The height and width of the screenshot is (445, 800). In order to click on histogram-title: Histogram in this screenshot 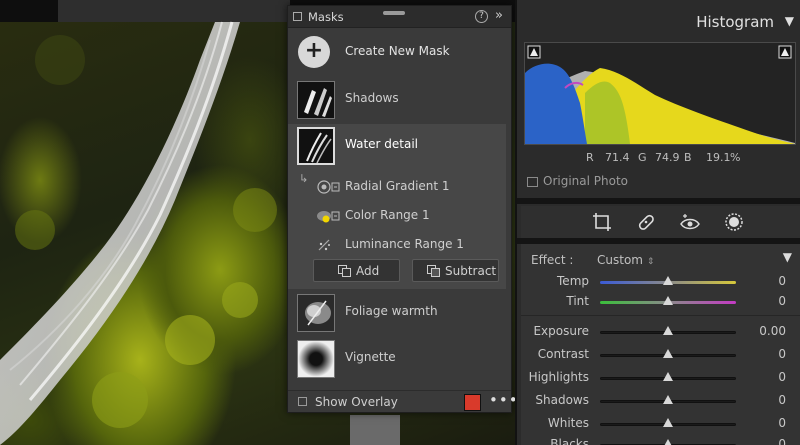, I will do `click(735, 22)`.